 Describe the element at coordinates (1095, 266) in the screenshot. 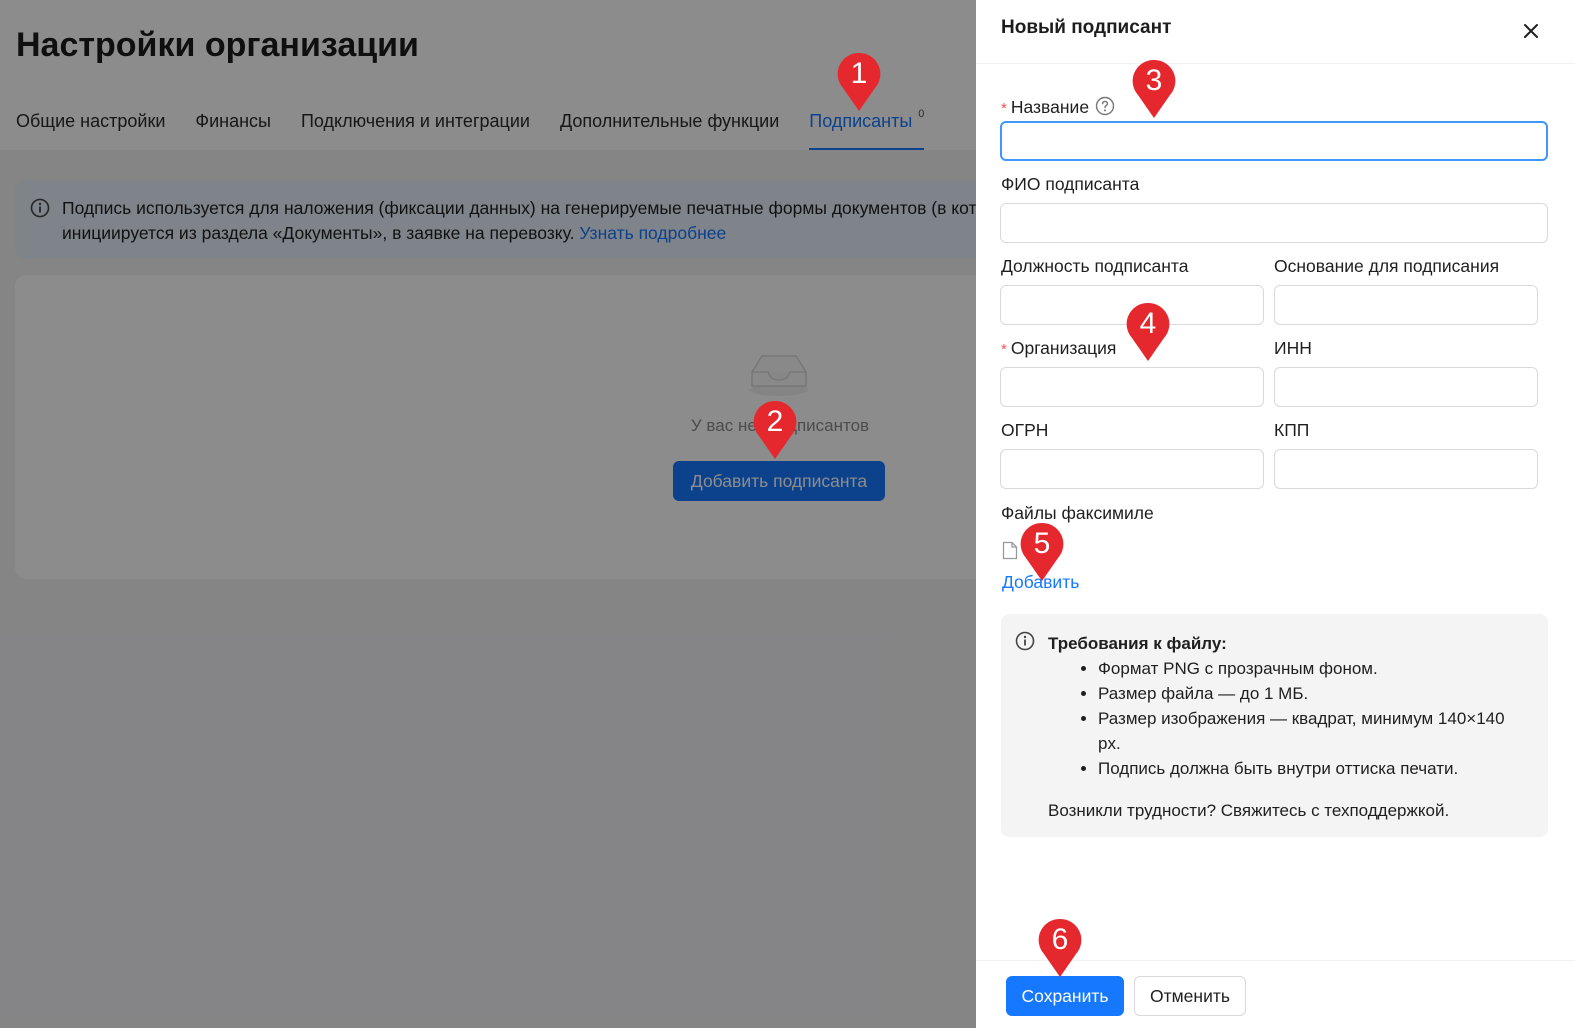

I see `position-label: Должность подписанта` at that location.